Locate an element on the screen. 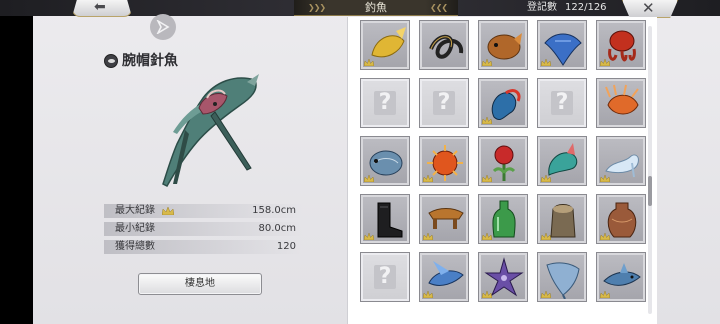 The width and height of the screenshot is (720, 324). collection-slot-teal-sea-dragon is located at coordinates (562, 161).